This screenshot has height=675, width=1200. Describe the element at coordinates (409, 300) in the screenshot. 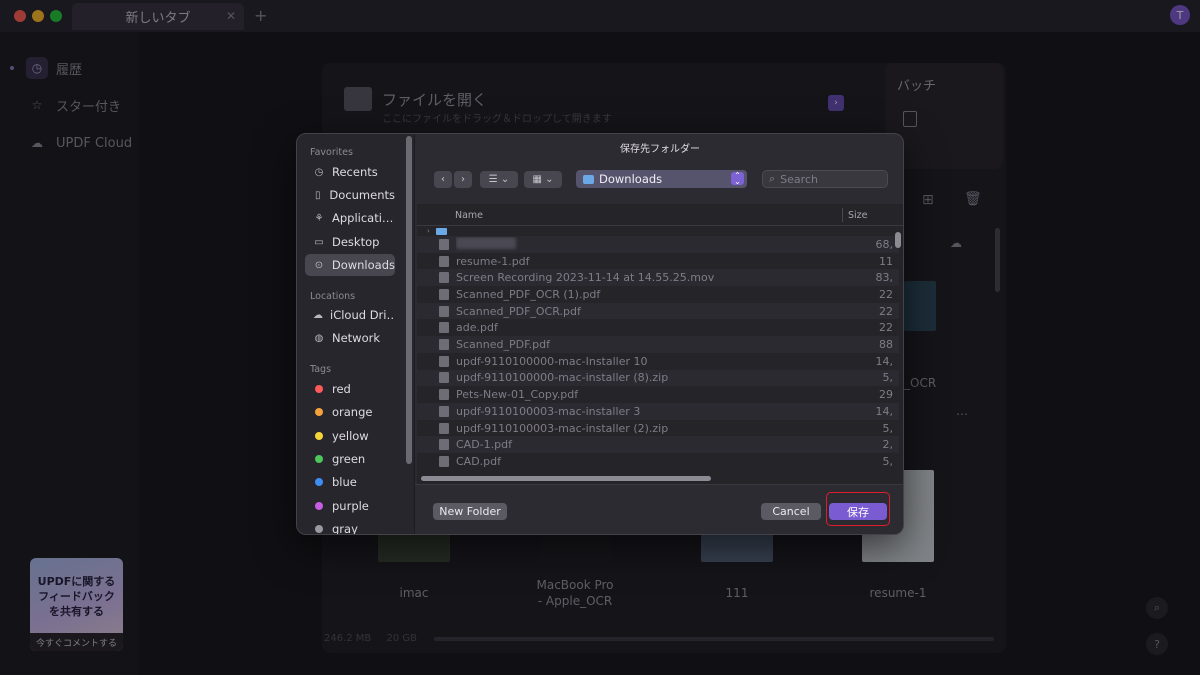

I see `sidebar-scrollbar` at that location.